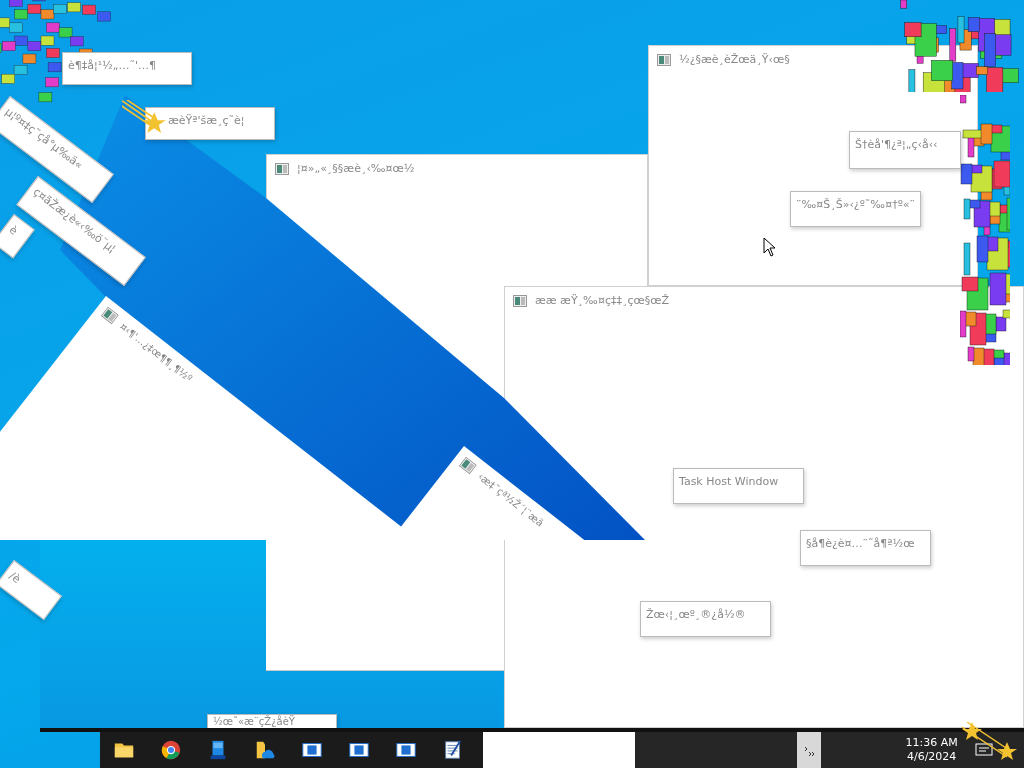 The image size is (1024, 768). Describe the element at coordinates (705, 619) in the screenshot. I see `floating-label: Žœ‹¦¸œº¸®¿å½®` at that location.